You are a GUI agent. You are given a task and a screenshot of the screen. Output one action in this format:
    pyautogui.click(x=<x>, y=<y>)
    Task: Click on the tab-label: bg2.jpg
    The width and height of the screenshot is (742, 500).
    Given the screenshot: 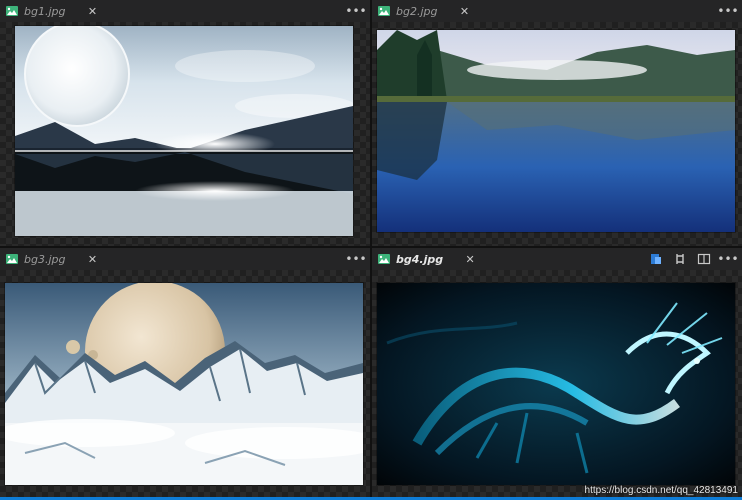 What is the action you would take?
    pyautogui.click(x=417, y=11)
    